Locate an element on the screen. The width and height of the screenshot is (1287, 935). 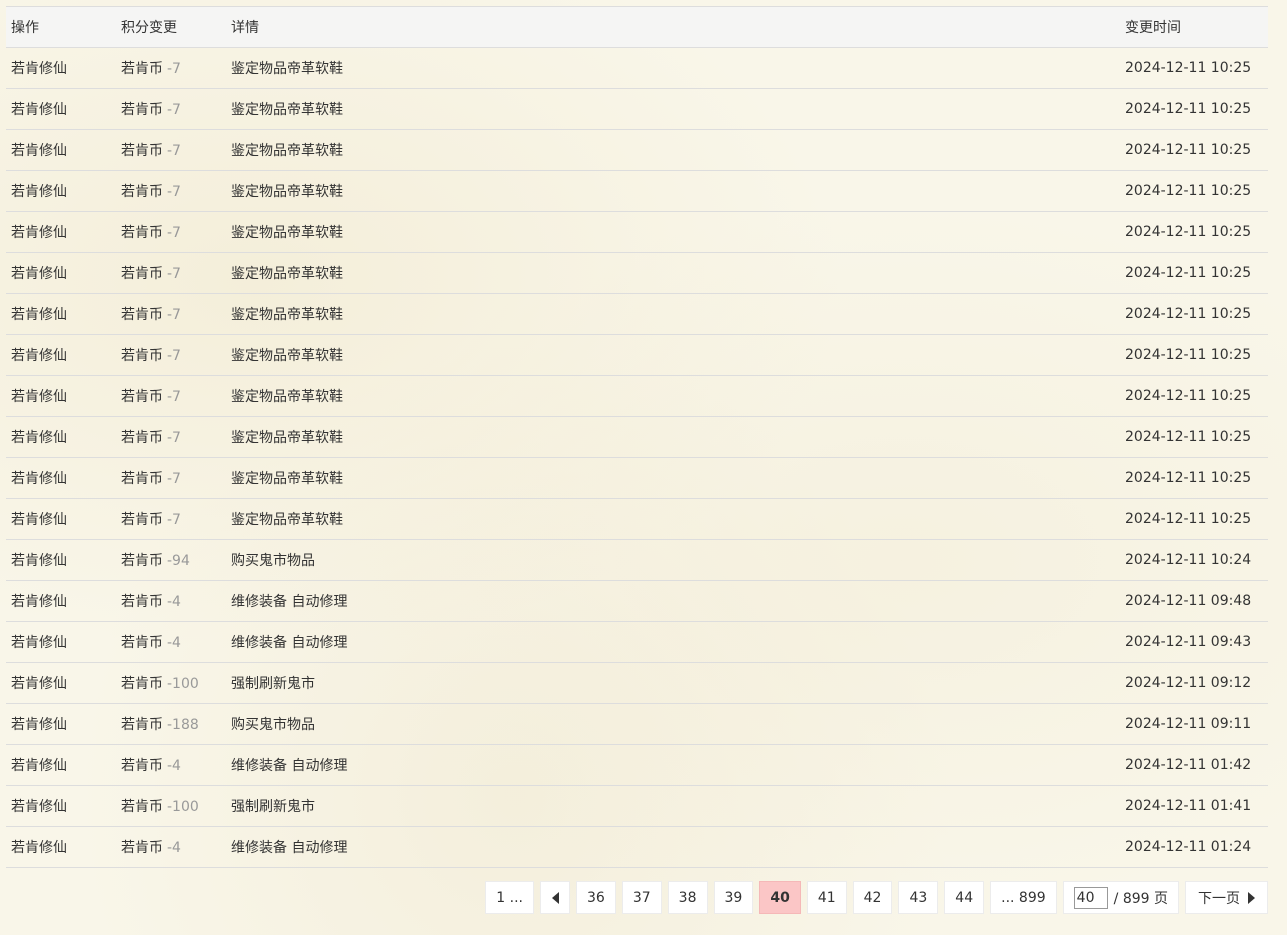
cell-points-change: 若肯币 -94 is located at coordinates (171, 560).